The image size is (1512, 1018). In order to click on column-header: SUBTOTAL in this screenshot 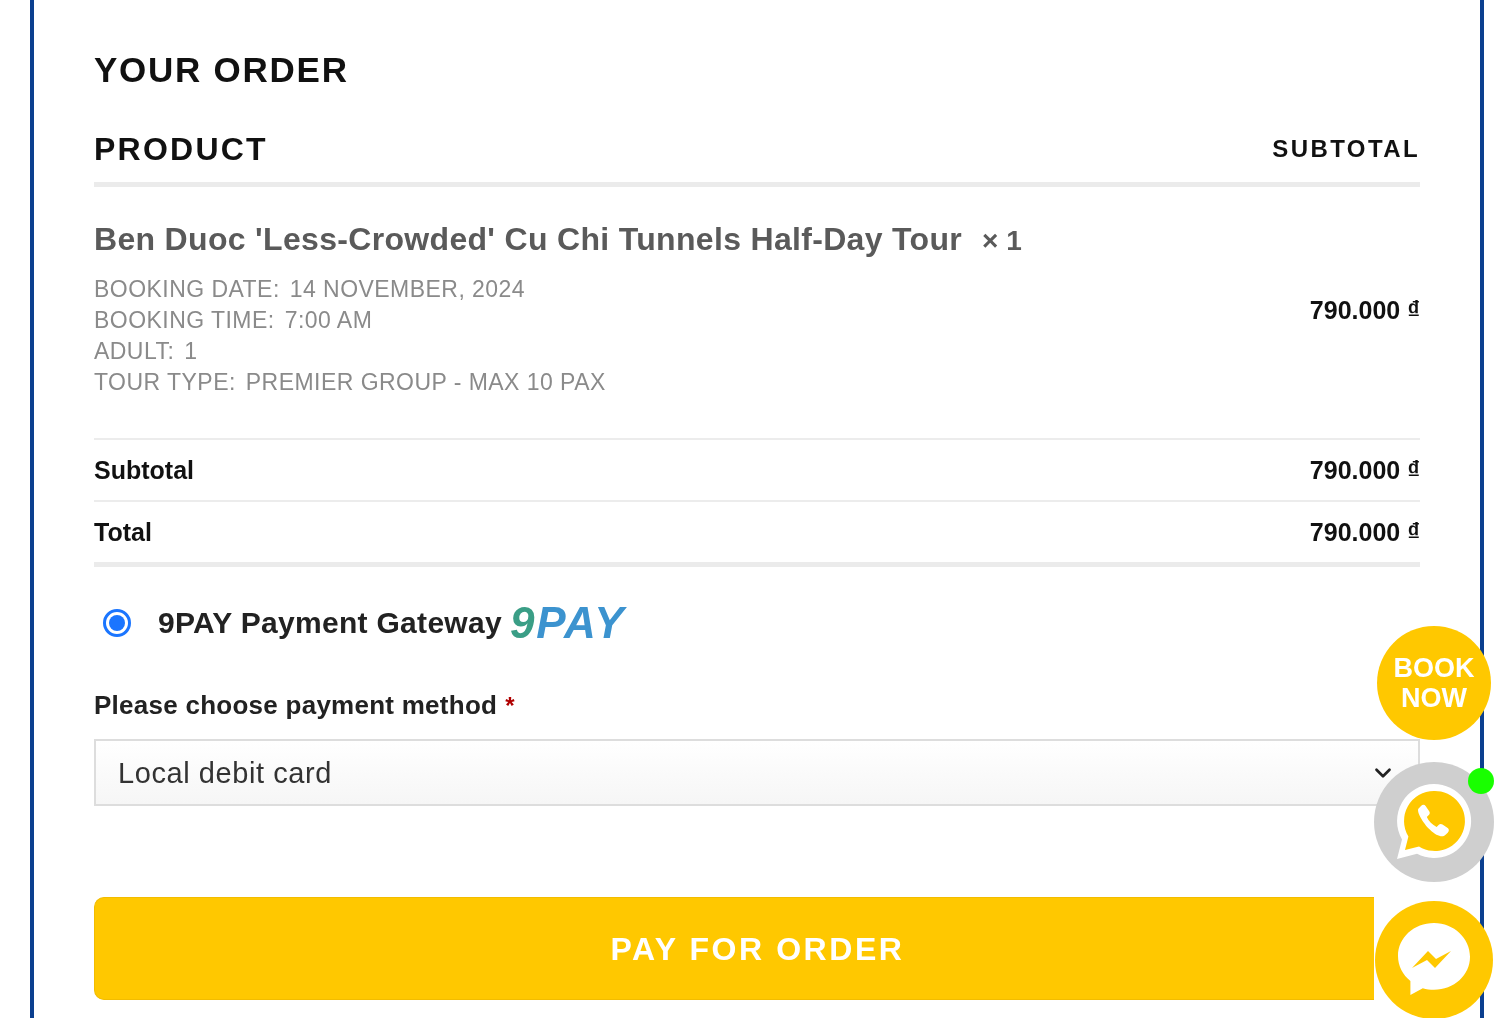, I will do `click(1346, 149)`.